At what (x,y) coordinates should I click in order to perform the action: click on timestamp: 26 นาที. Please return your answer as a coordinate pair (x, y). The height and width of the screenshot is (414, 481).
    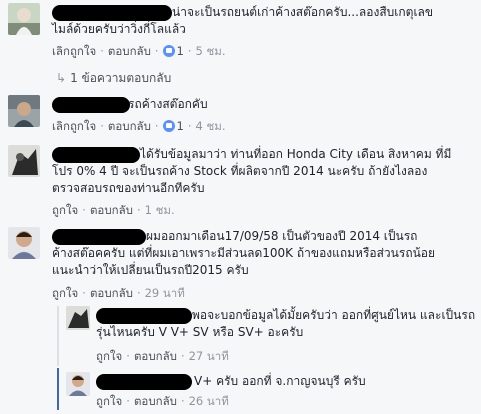
    Looking at the image, I should click on (209, 401).